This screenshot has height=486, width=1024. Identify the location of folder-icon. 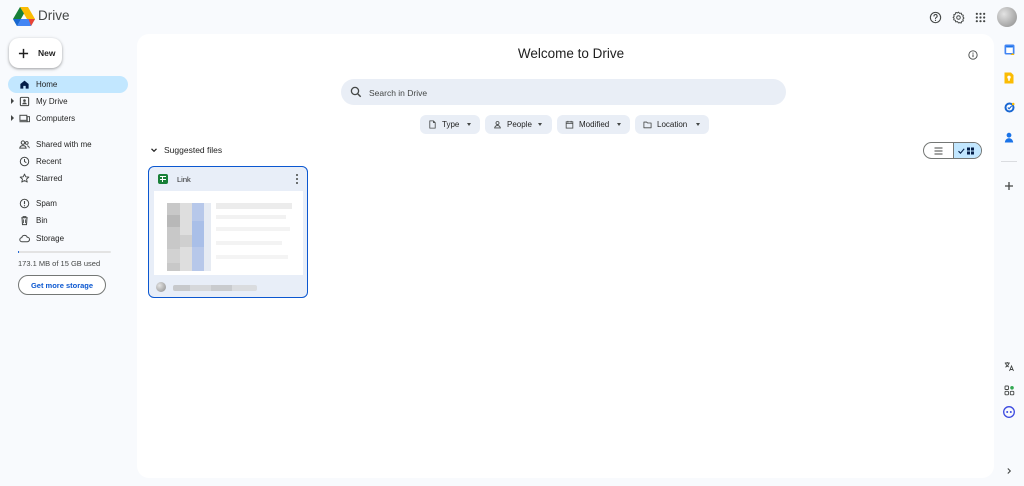
(647, 125).